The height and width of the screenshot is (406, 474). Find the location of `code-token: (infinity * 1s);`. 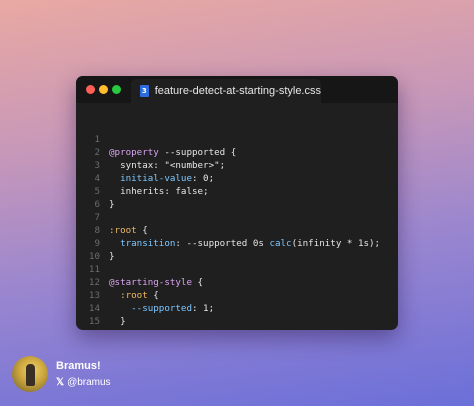

code-token: (infinity * 1s); is located at coordinates (336, 243).